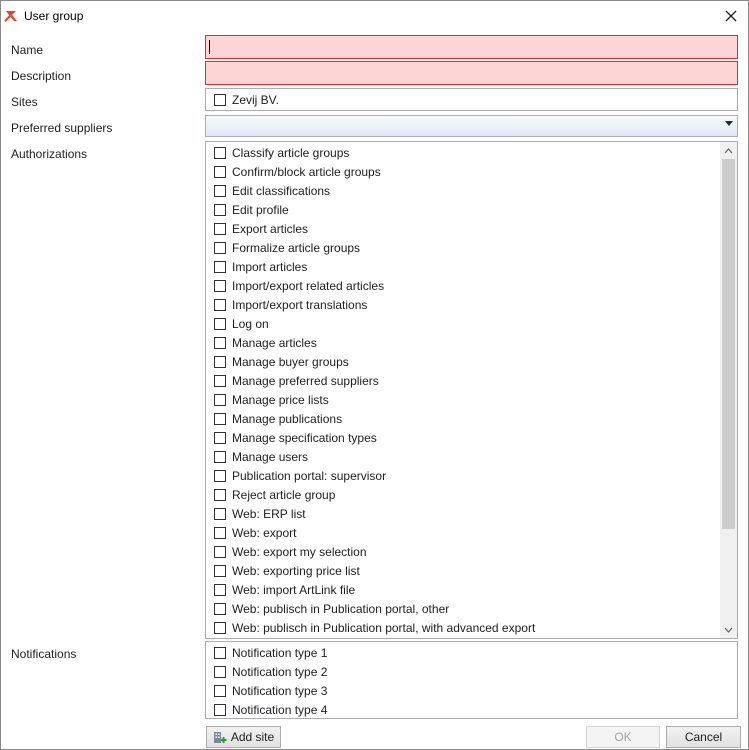 This screenshot has height=750, width=749. I want to click on cancel-button: Cancel, so click(703, 737).